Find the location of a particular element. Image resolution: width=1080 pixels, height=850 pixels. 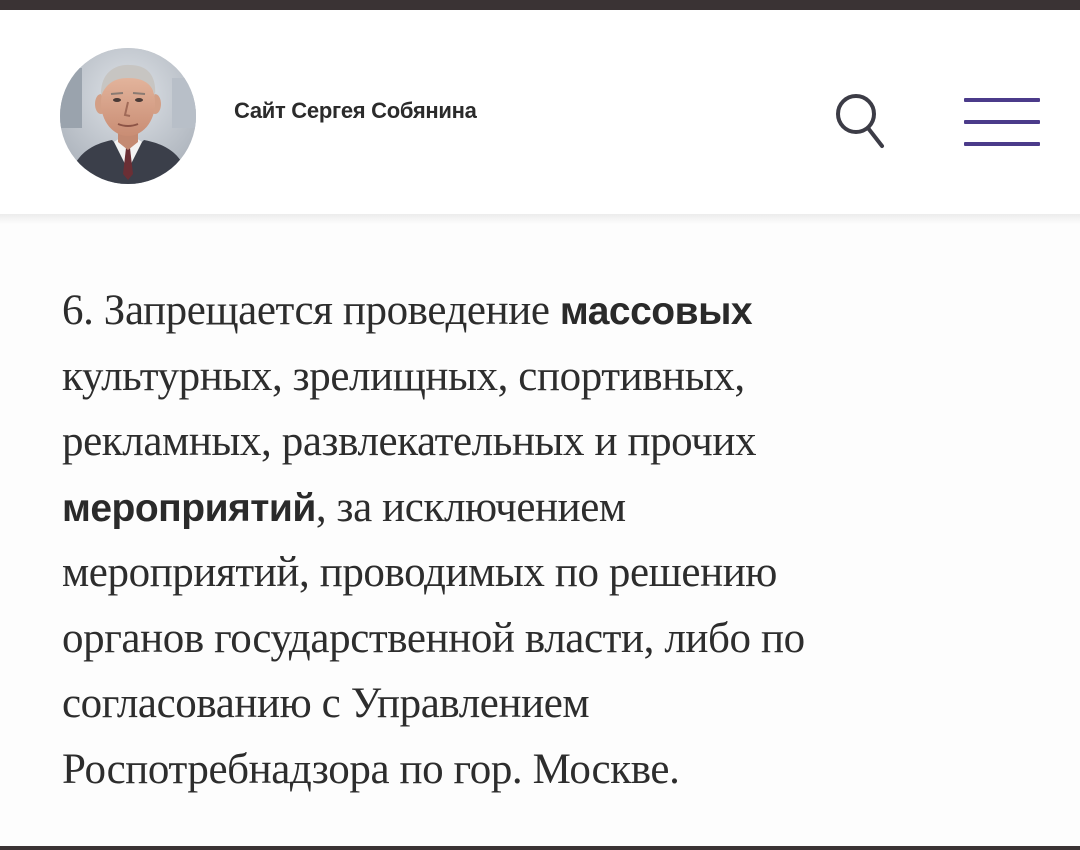

menu-bar-middle is located at coordinates (1002, 122).